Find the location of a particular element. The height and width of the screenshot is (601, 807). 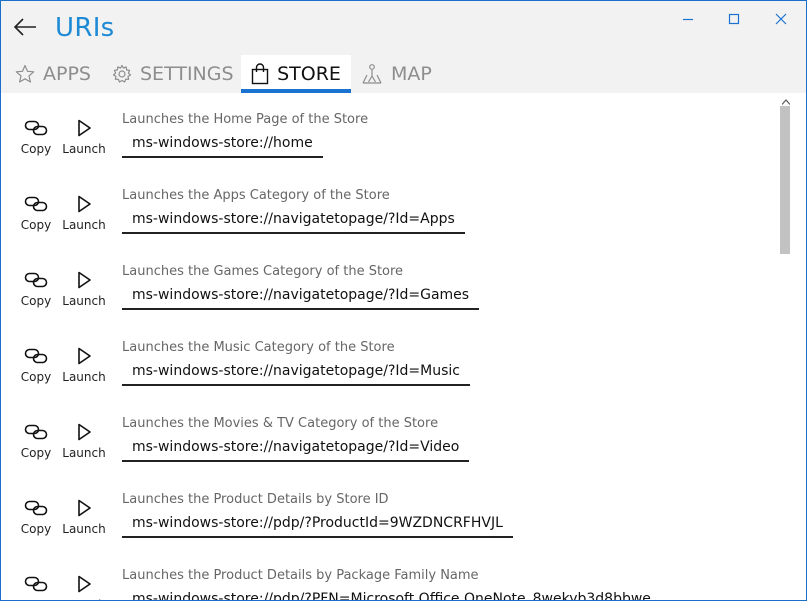

tab-store: STORE is located at coordinates (296, 74).